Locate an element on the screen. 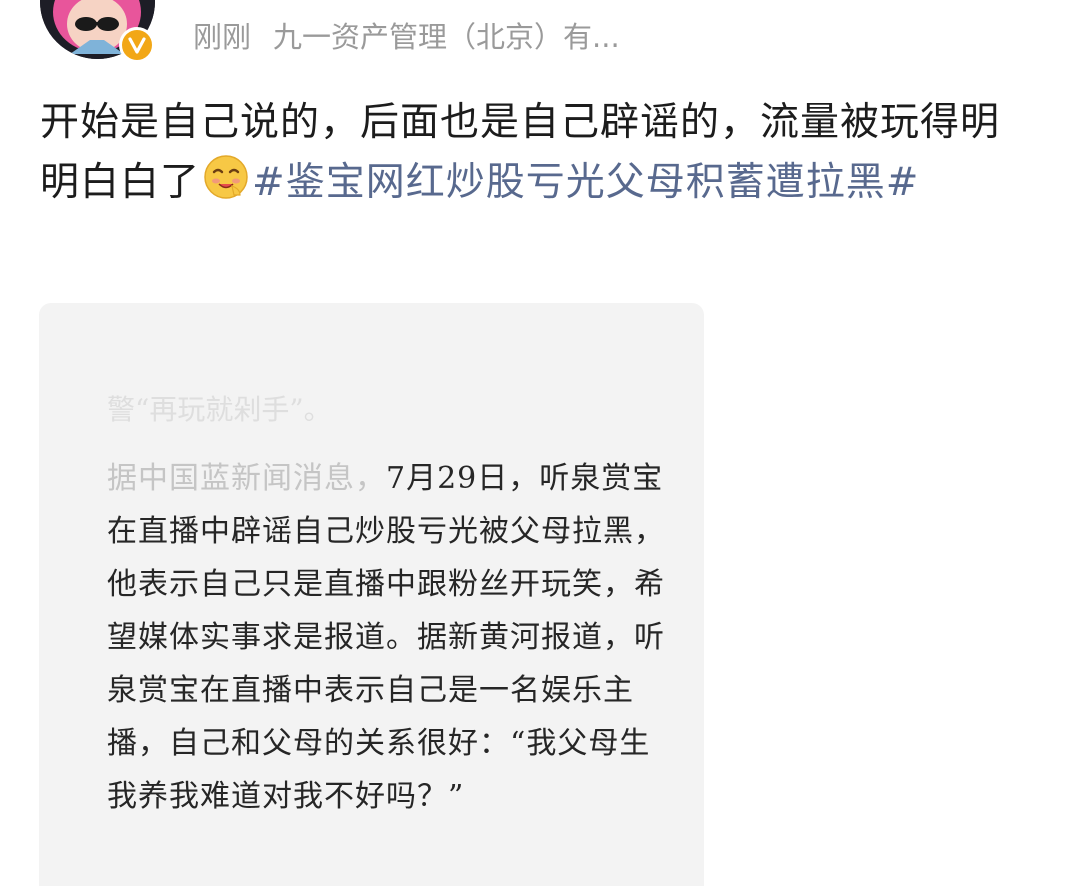 This screenshot has height=886, width=1080. smirking-face-emoji-icon is located at coordinates (226, 186).